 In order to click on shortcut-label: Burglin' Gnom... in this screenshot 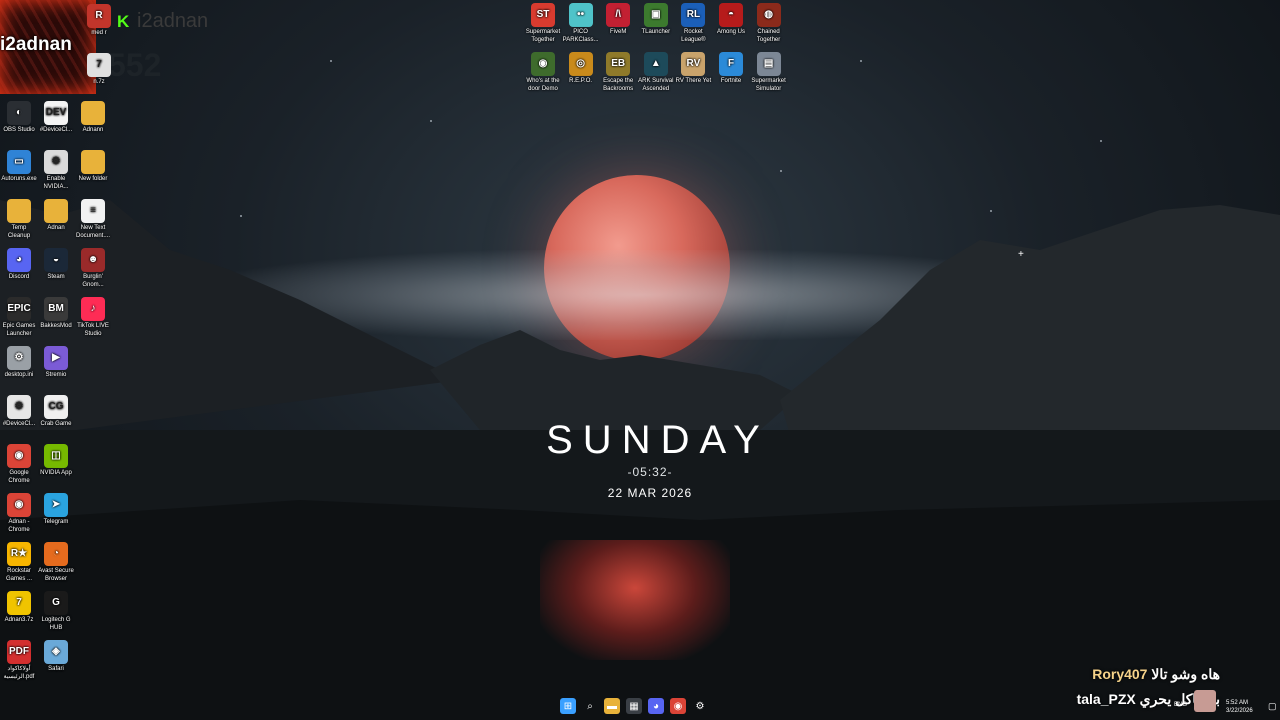, I will do `click(93, 281)`.